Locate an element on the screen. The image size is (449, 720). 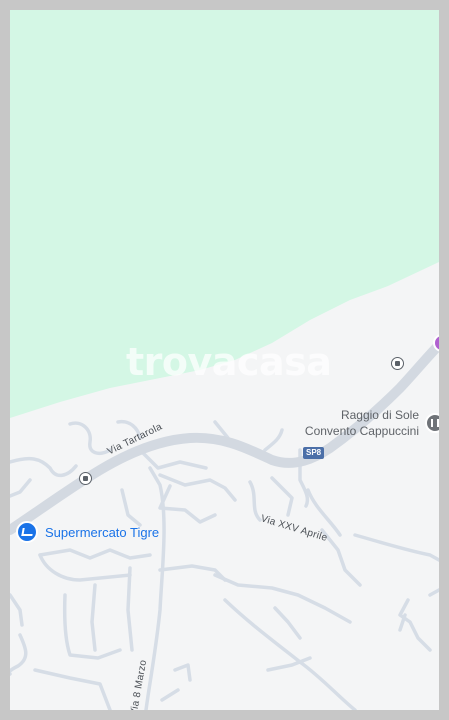
shopping-cart-icon is located at coordinates (27, 532).